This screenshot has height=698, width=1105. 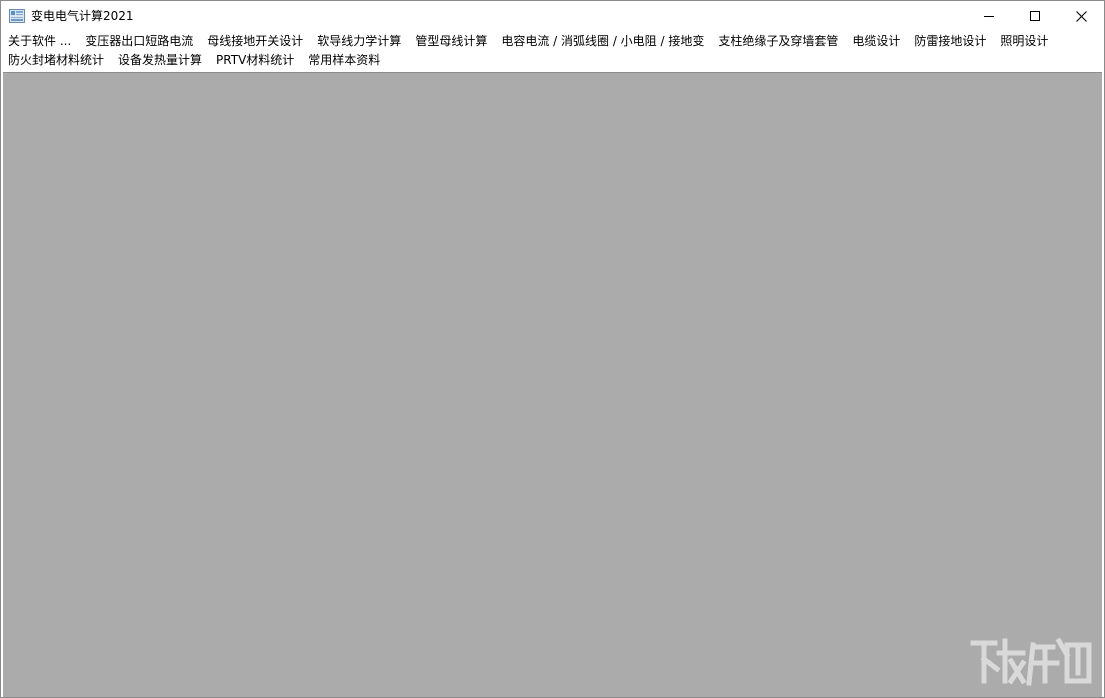 I want to click on maximize-icon, so click(x=1035, y=16).